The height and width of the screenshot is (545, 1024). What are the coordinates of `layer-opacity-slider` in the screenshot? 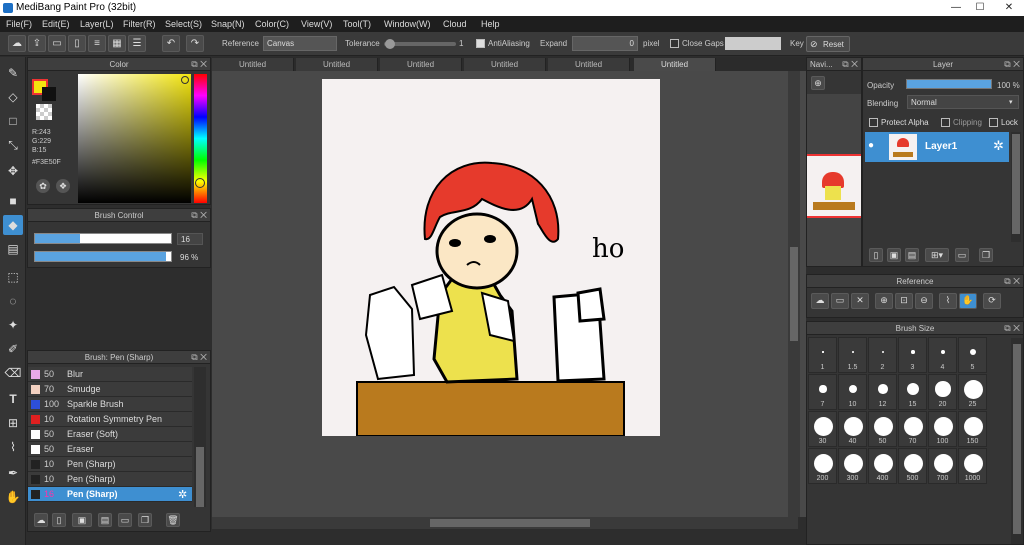 It's located at (949, 84).